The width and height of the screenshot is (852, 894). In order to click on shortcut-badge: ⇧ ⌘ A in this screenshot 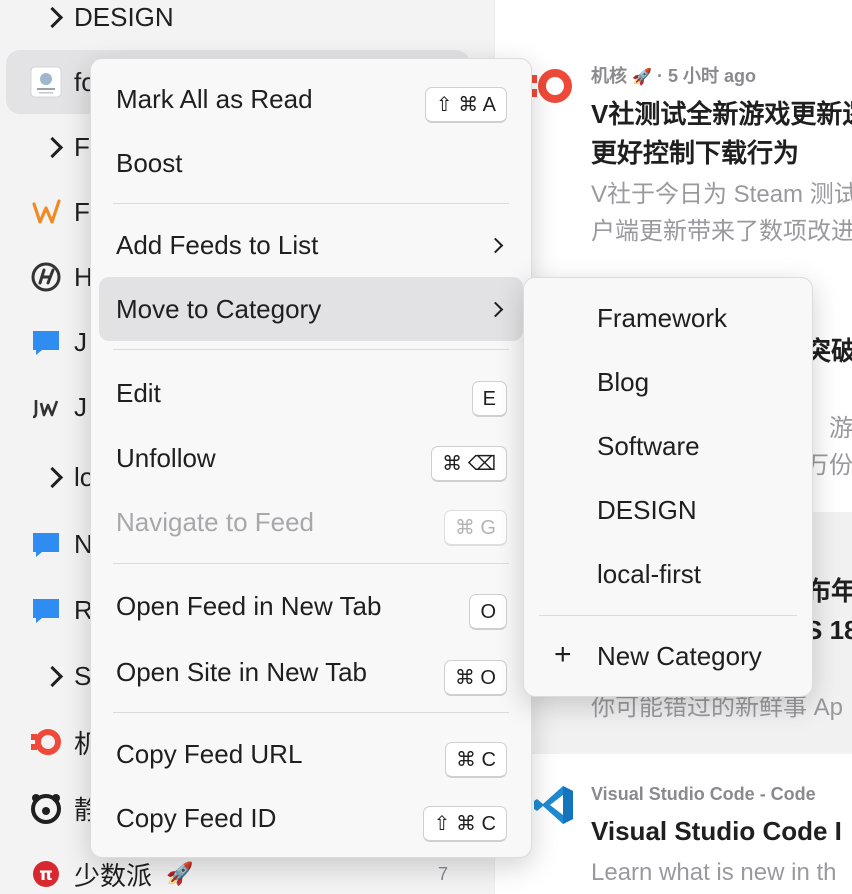, I will do `click(465, 105)`.